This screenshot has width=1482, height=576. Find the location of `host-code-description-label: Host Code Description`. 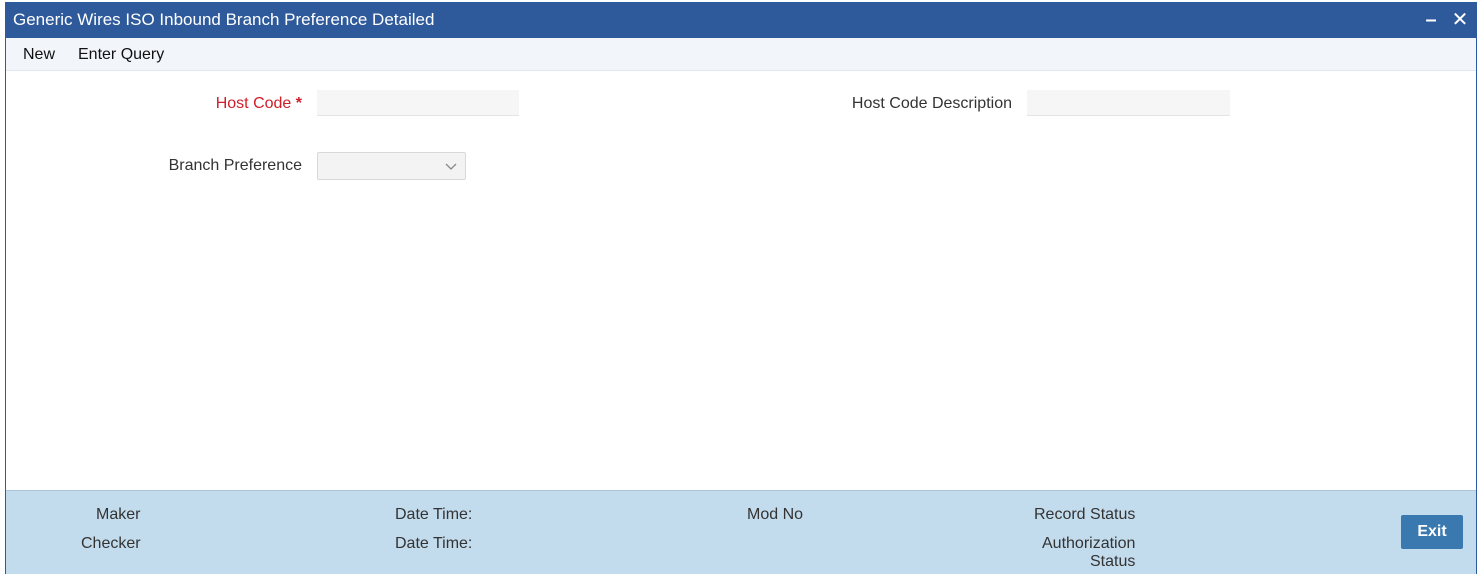

host-code-description-label: Host Code Description is located at coordinates (931, 103).